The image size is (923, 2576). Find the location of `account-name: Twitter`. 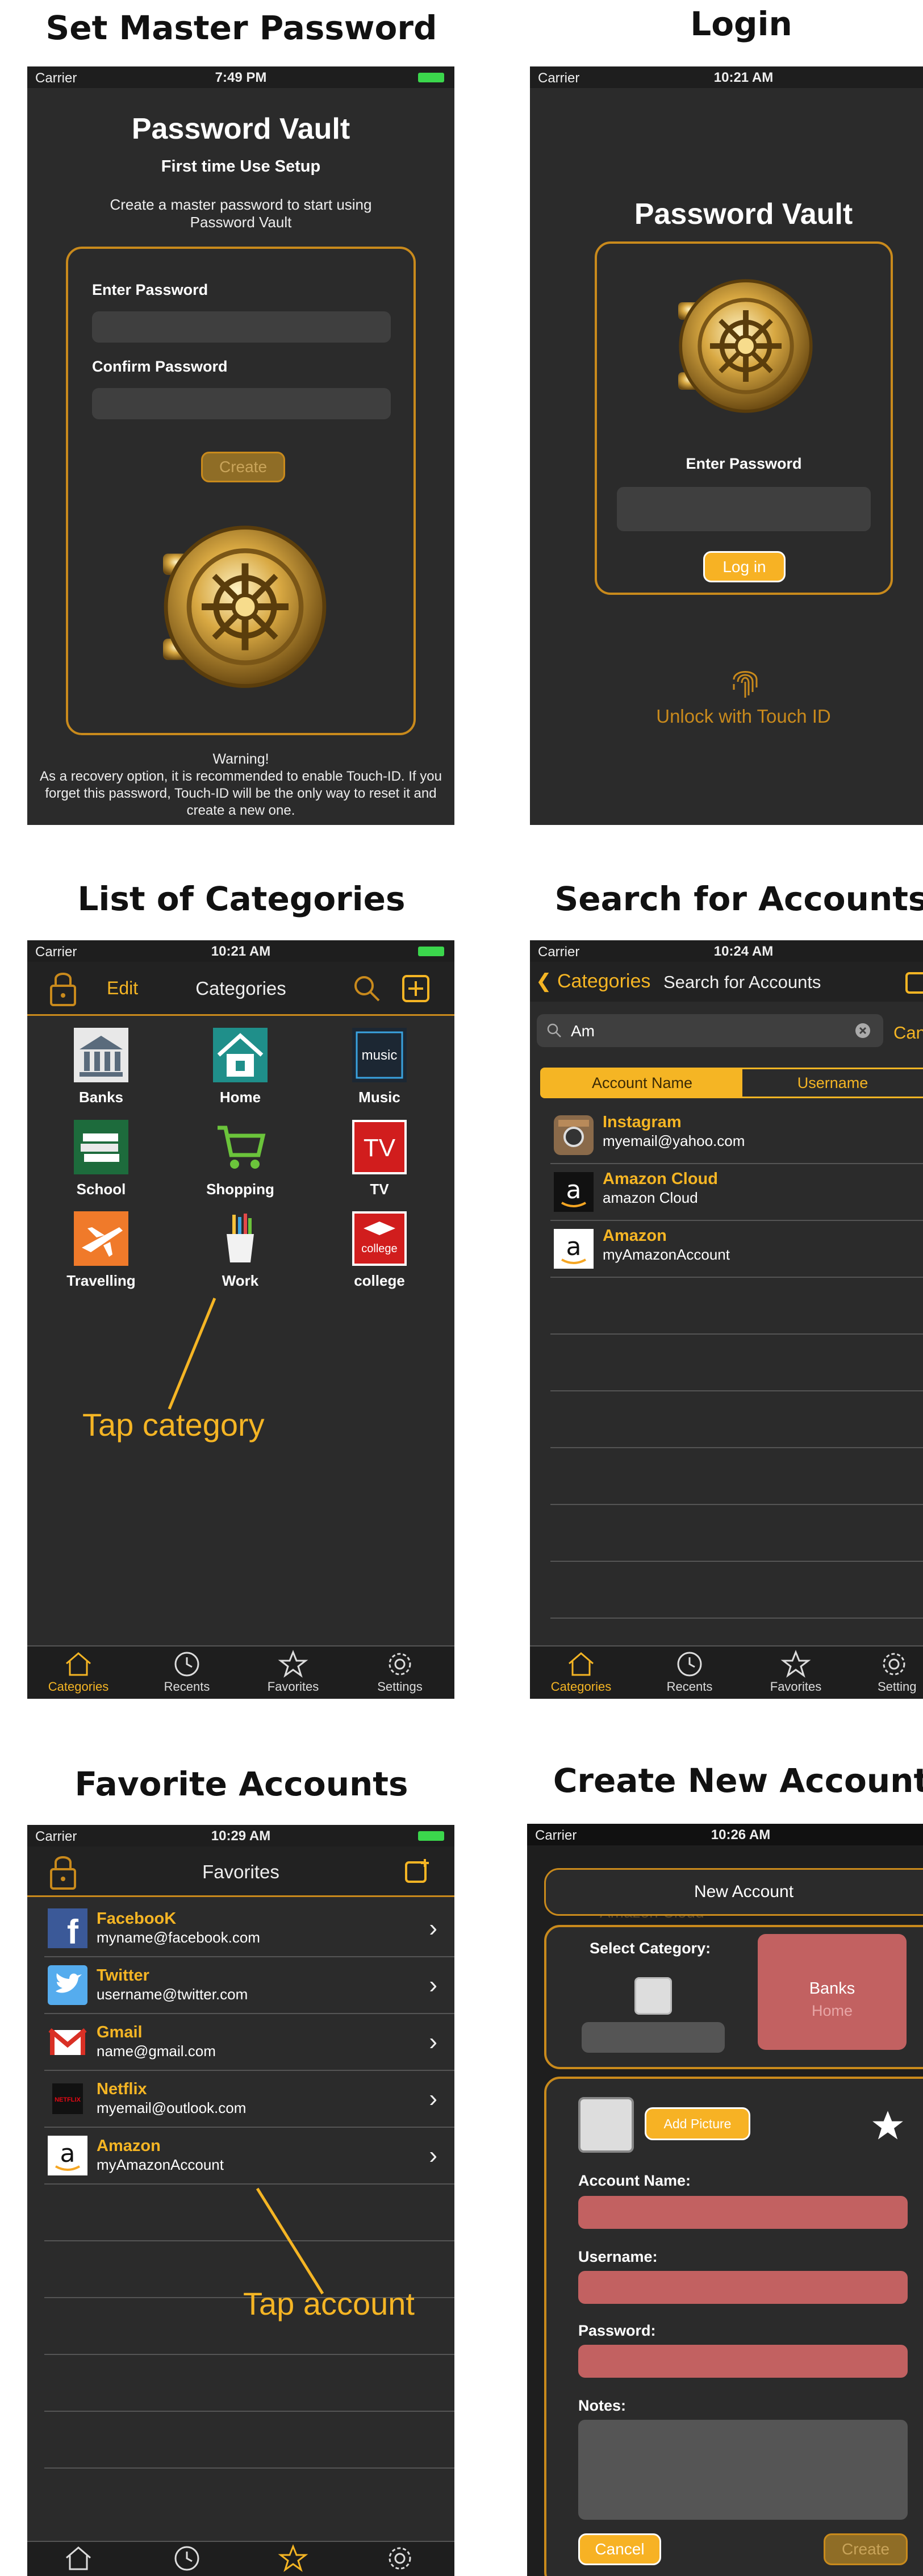

account-name: Twitter is located at coordinates (123, 1976).